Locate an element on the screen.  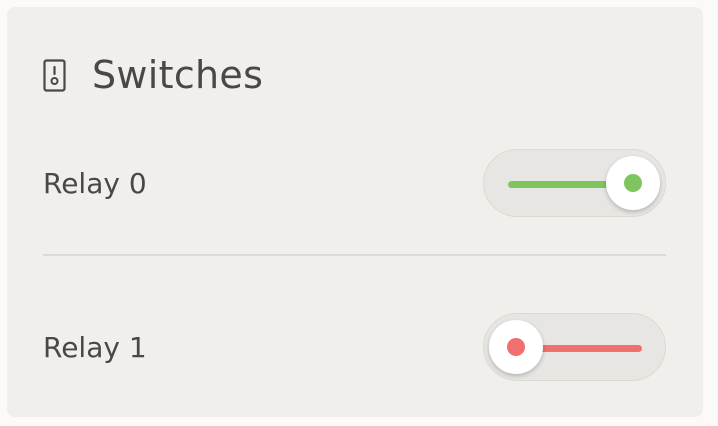
relay-0-toggle is located at coordinates (574, 183).